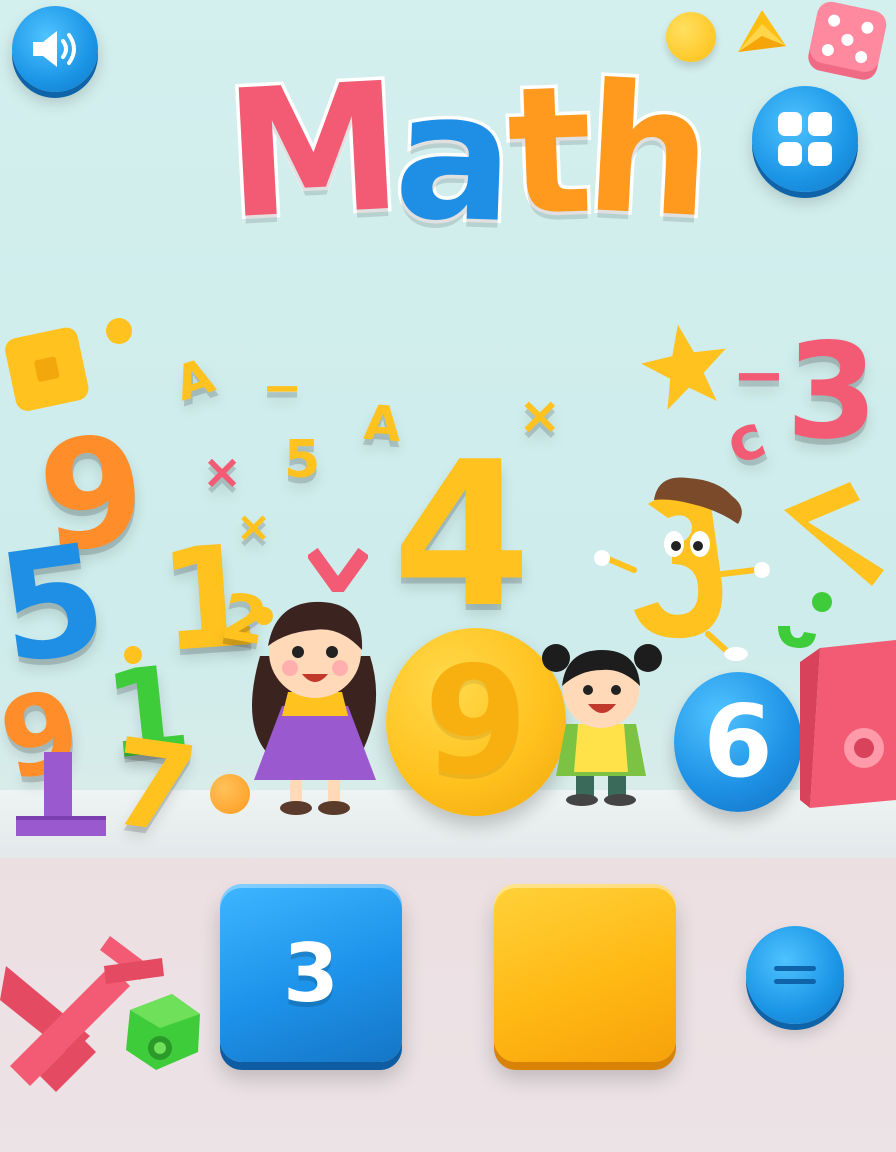  Describe the element at coordinates (163, 1032) in the screenshot. I see `green-cube-decor` at that location.